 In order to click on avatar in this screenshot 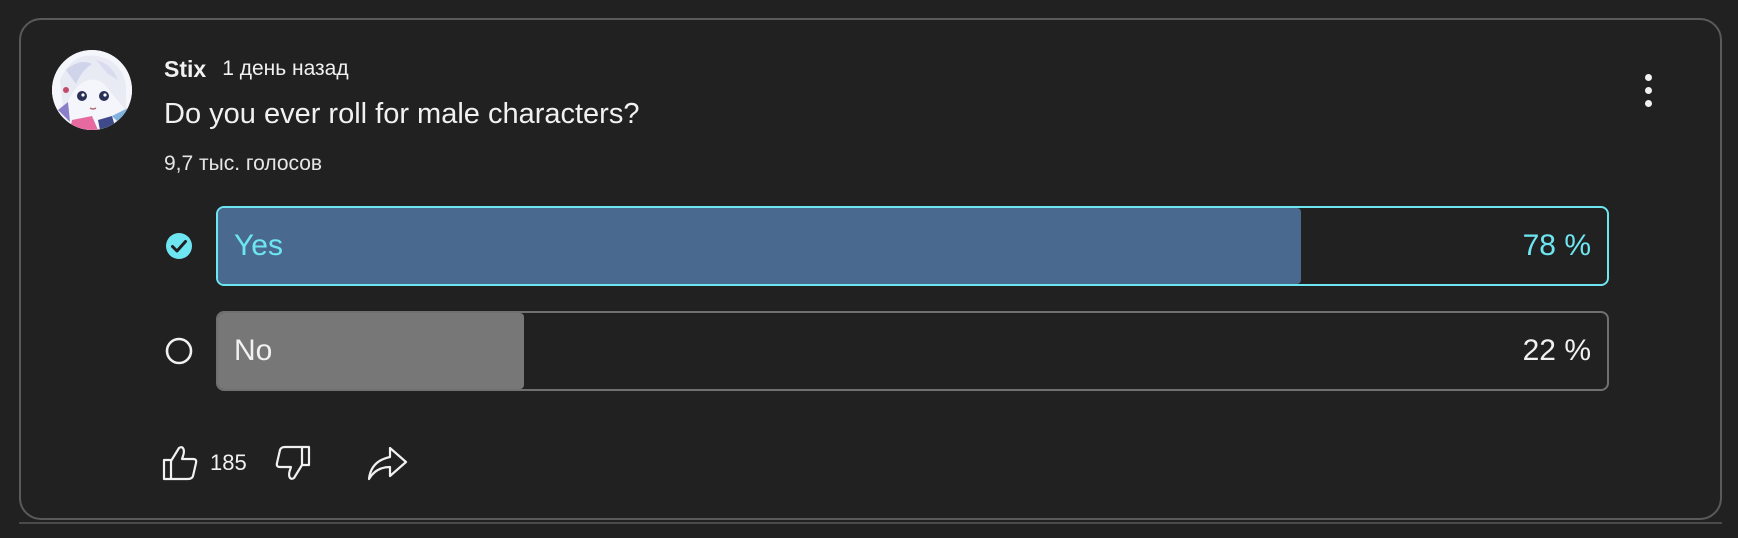, I will do `click(92, 90)`.